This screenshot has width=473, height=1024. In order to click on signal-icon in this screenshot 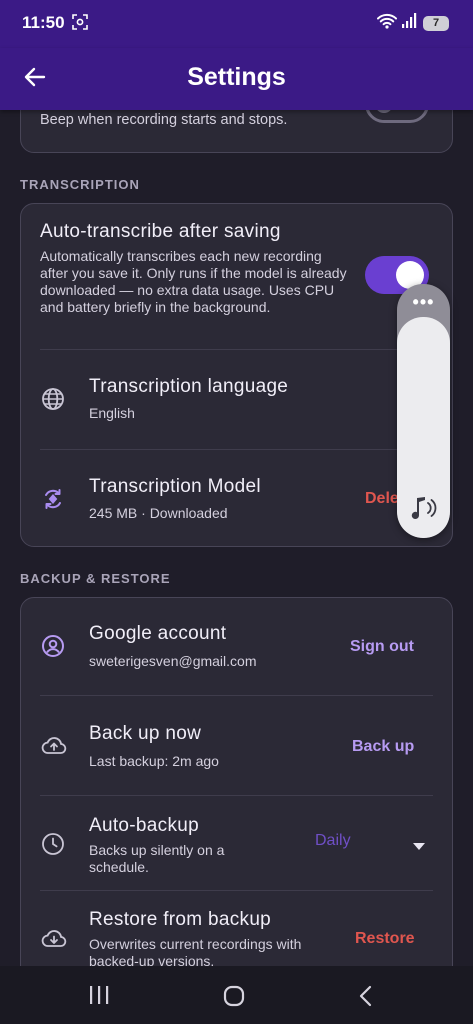, I will do `click(409, 23)`.